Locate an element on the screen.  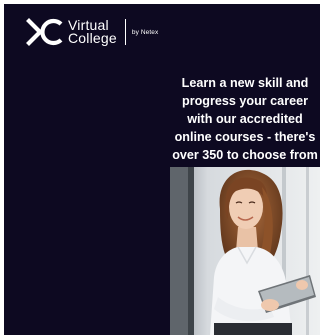
brand-name-line2: College is located at coordinates (92, 38).